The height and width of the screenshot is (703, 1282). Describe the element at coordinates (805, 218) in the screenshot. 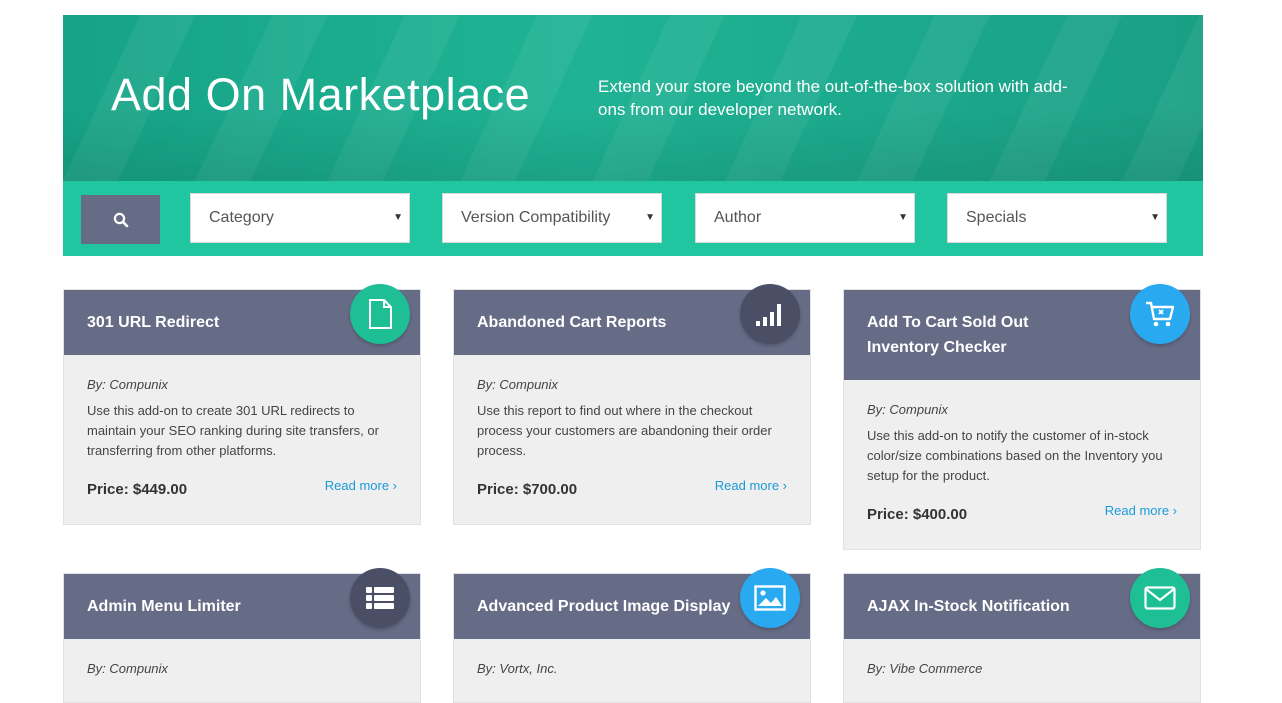

I see `author-select: Author ▼` at that location.